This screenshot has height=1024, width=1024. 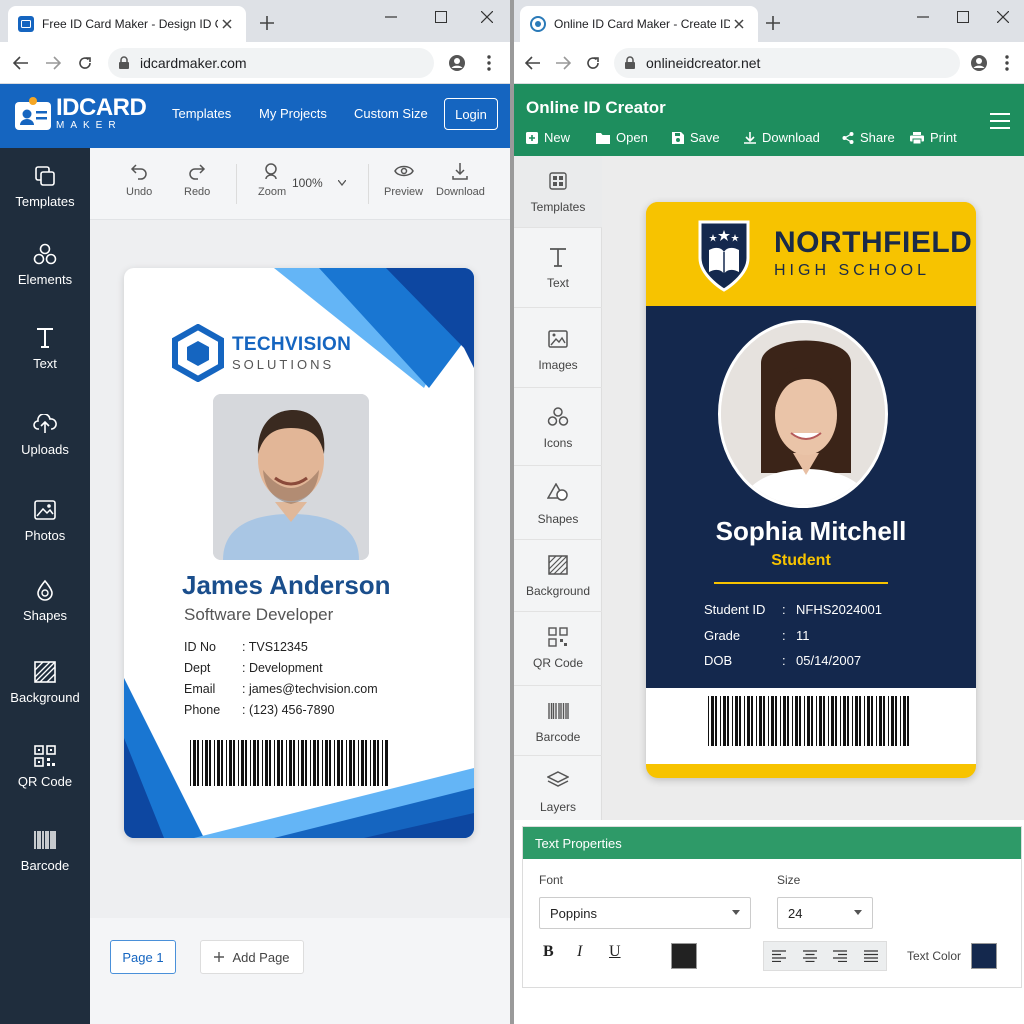 What do you see at coordinates (272, 180) in the screenshot?
I see `zoom-button: Zoom` at bounding box center [272, 180].